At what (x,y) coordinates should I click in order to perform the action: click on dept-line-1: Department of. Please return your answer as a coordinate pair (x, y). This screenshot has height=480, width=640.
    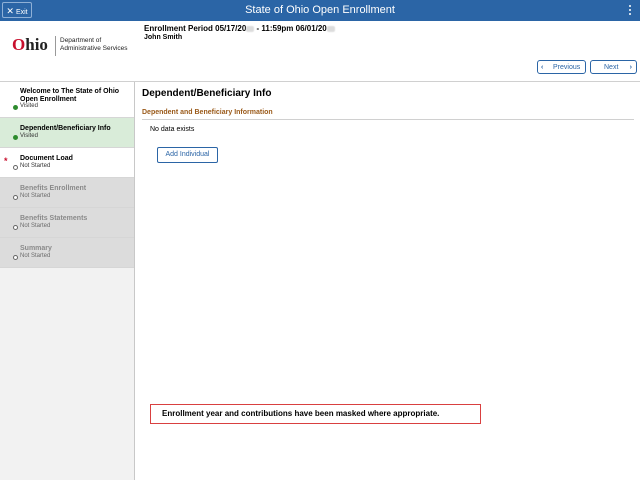
    Looking at the image, I should click on (81, 40).